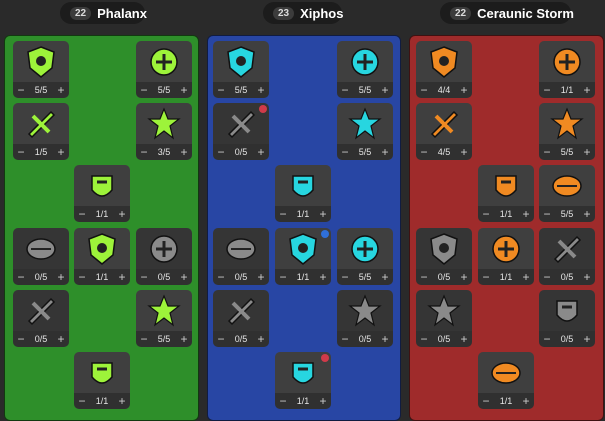  Describe the element at coordinates (241, 248) in the screenshot. I see `splatter-icon` at that location.